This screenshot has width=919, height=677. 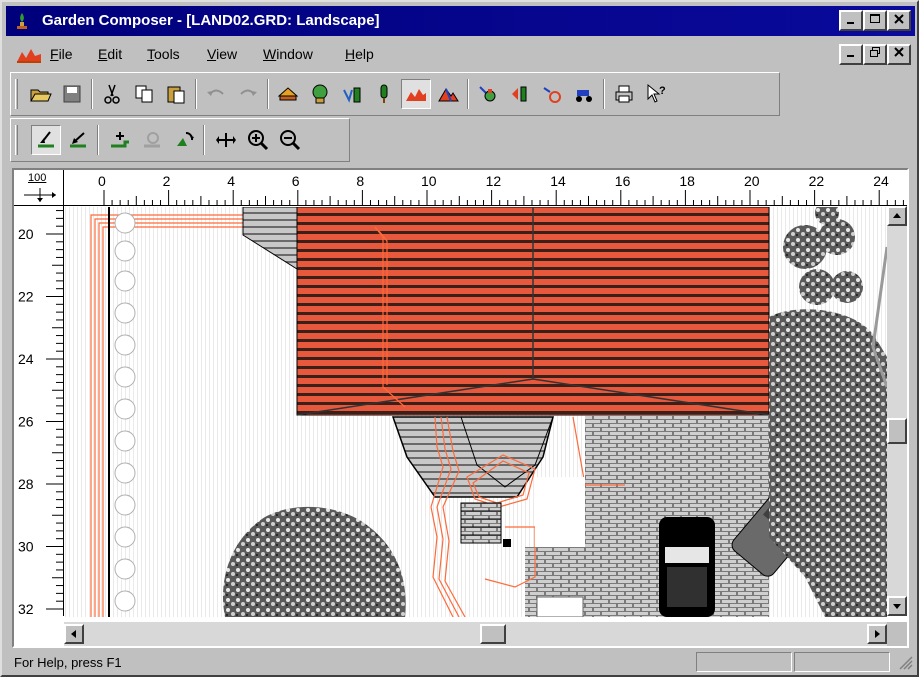 I want to click on scroll-left-button, so click(x=74, y=634).